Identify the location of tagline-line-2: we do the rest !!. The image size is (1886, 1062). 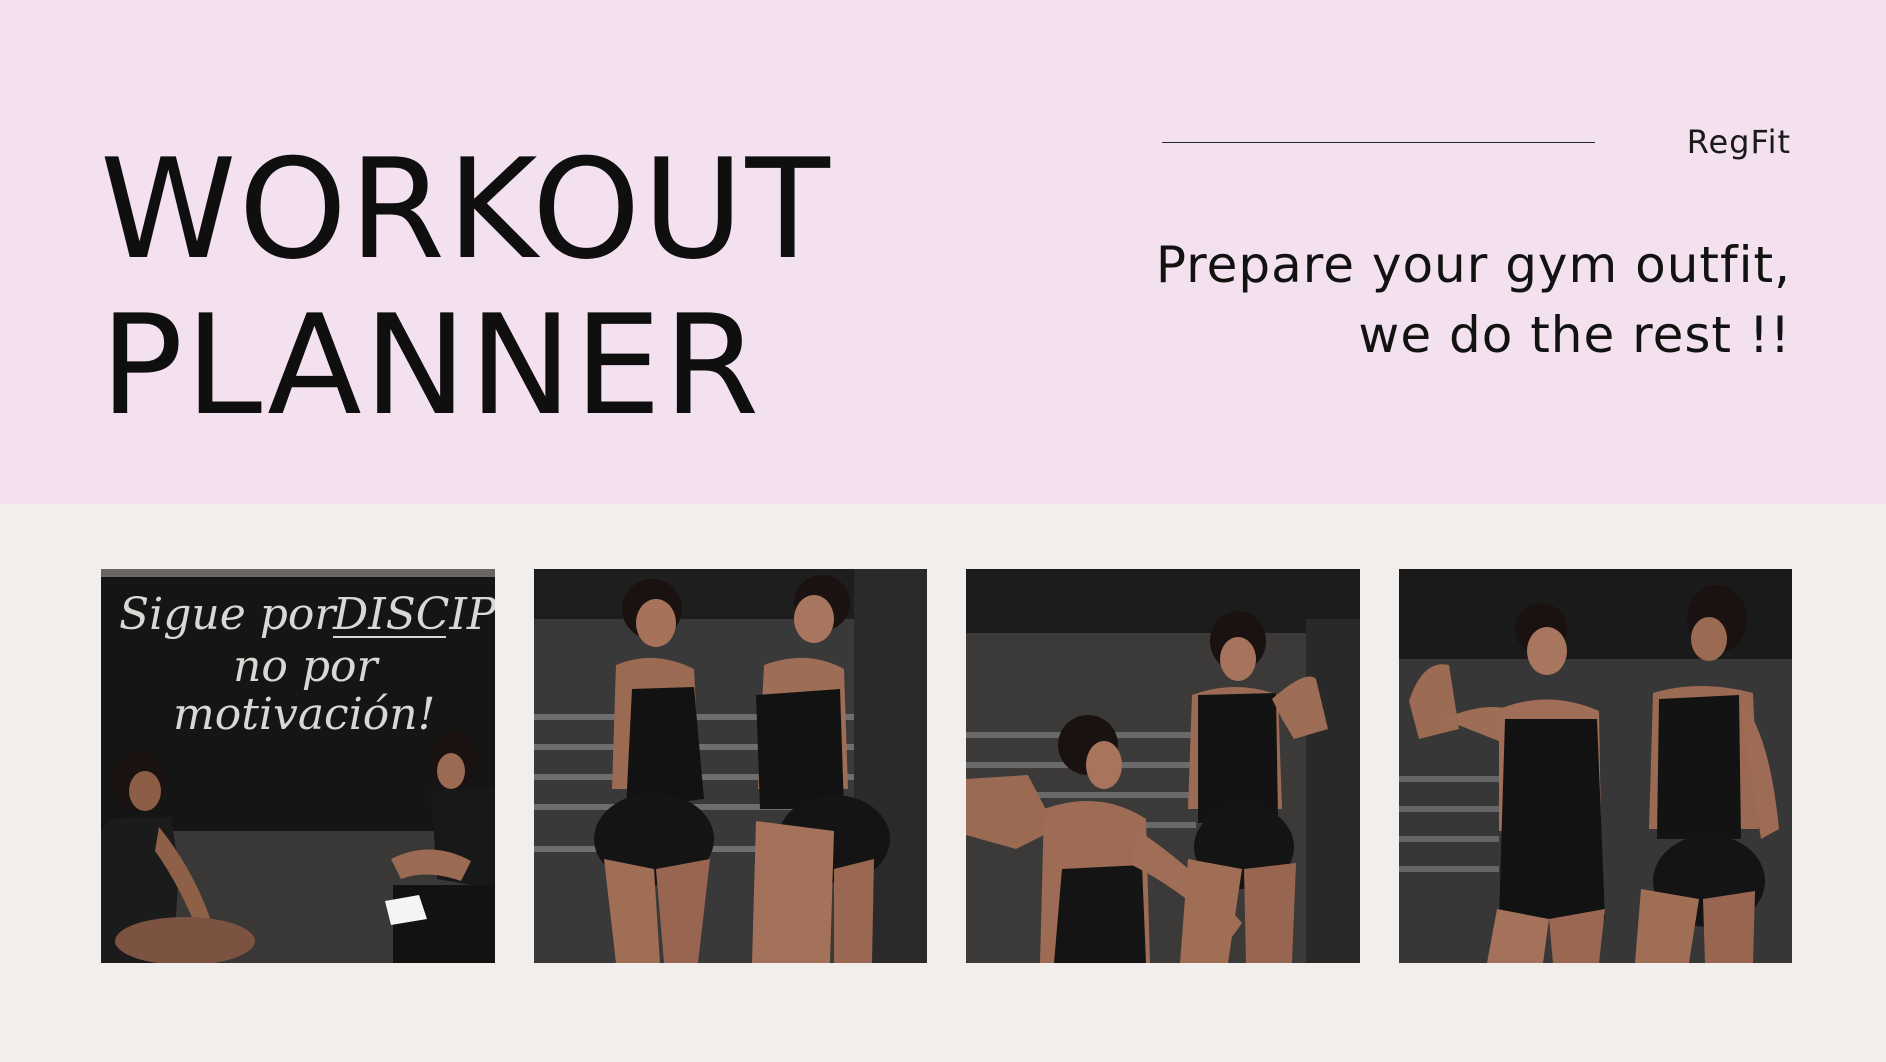
(1574, 335).